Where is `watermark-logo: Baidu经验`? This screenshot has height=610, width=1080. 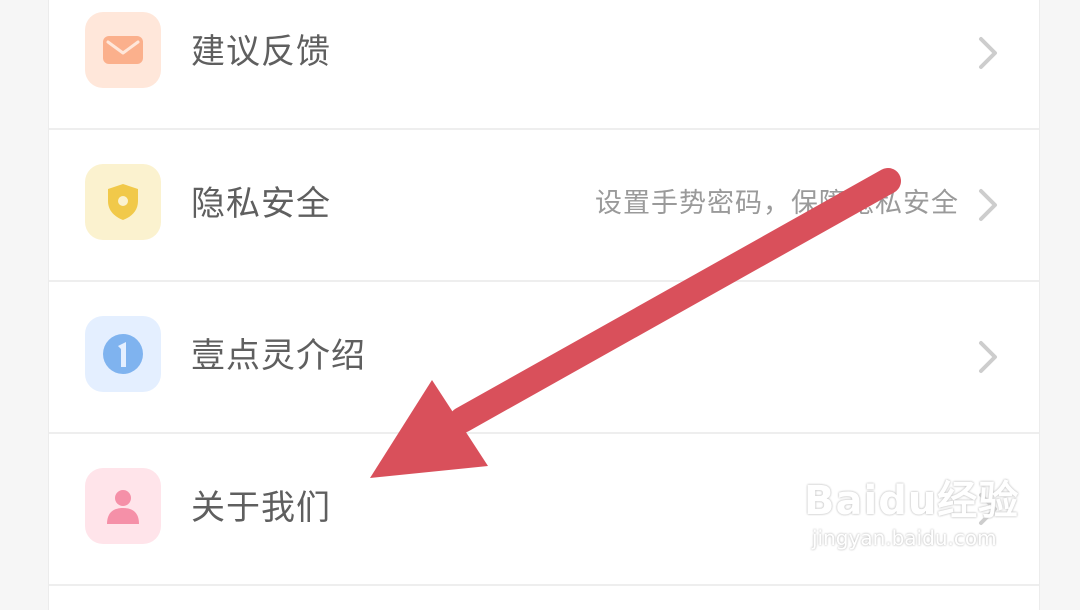 watermark-logo: Baidu经验 is located at coordinates (912, 501).